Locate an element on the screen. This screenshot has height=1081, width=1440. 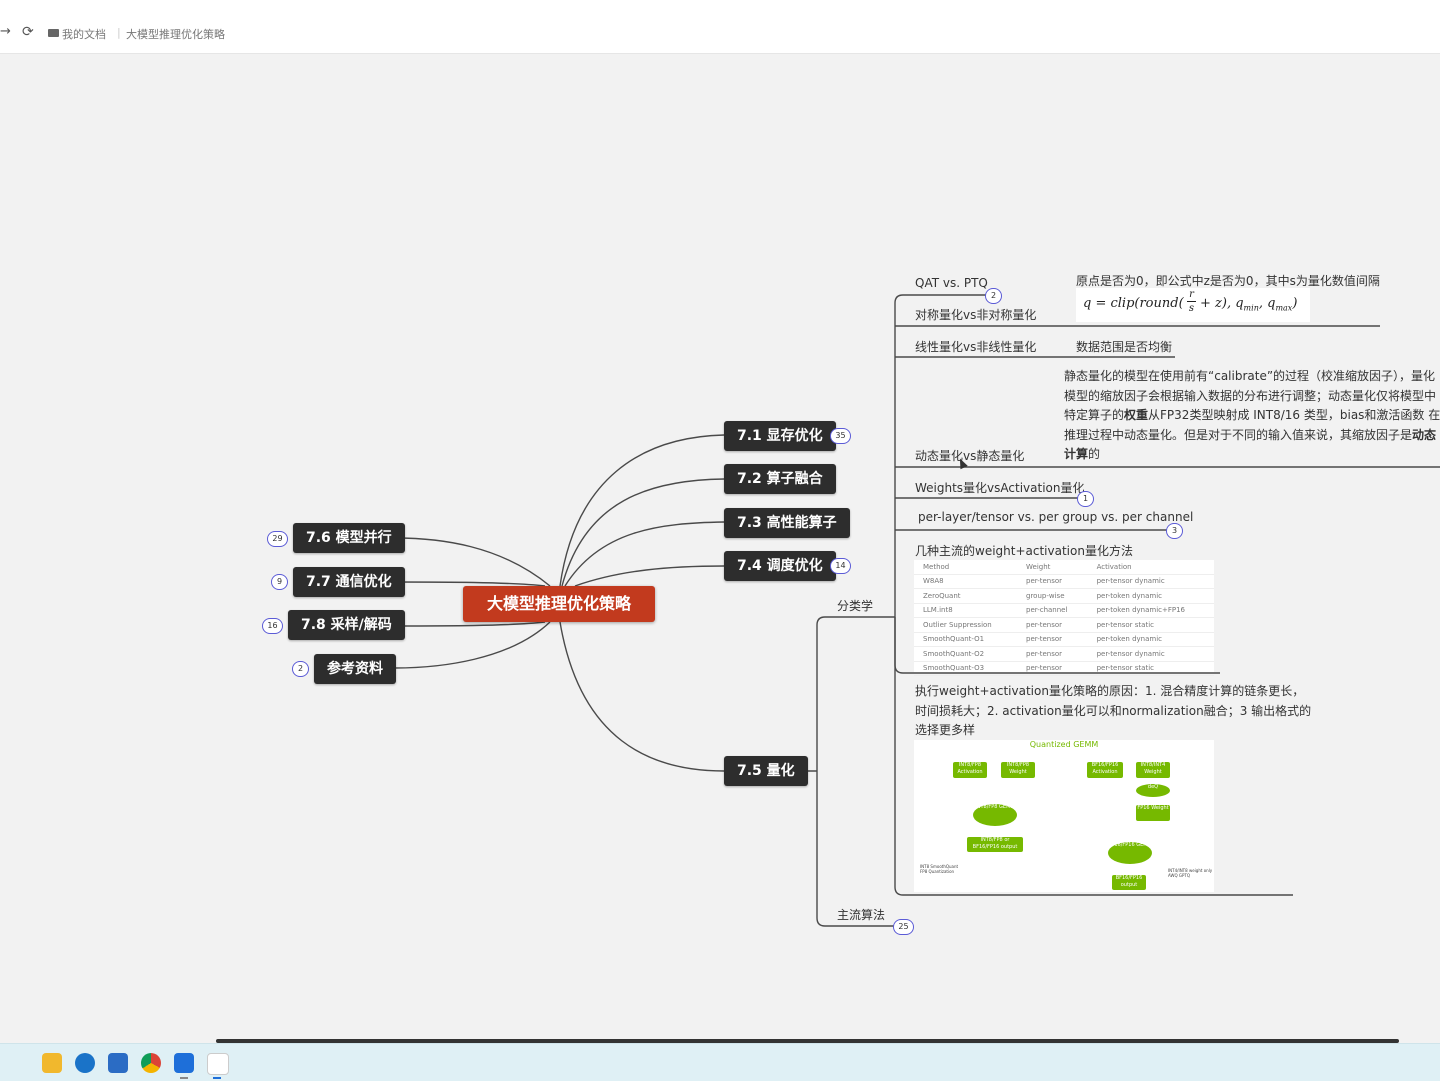
quant-formula: q = clip(round( rs + z), qmin, qmax) is located at coordinates (1193, 305).